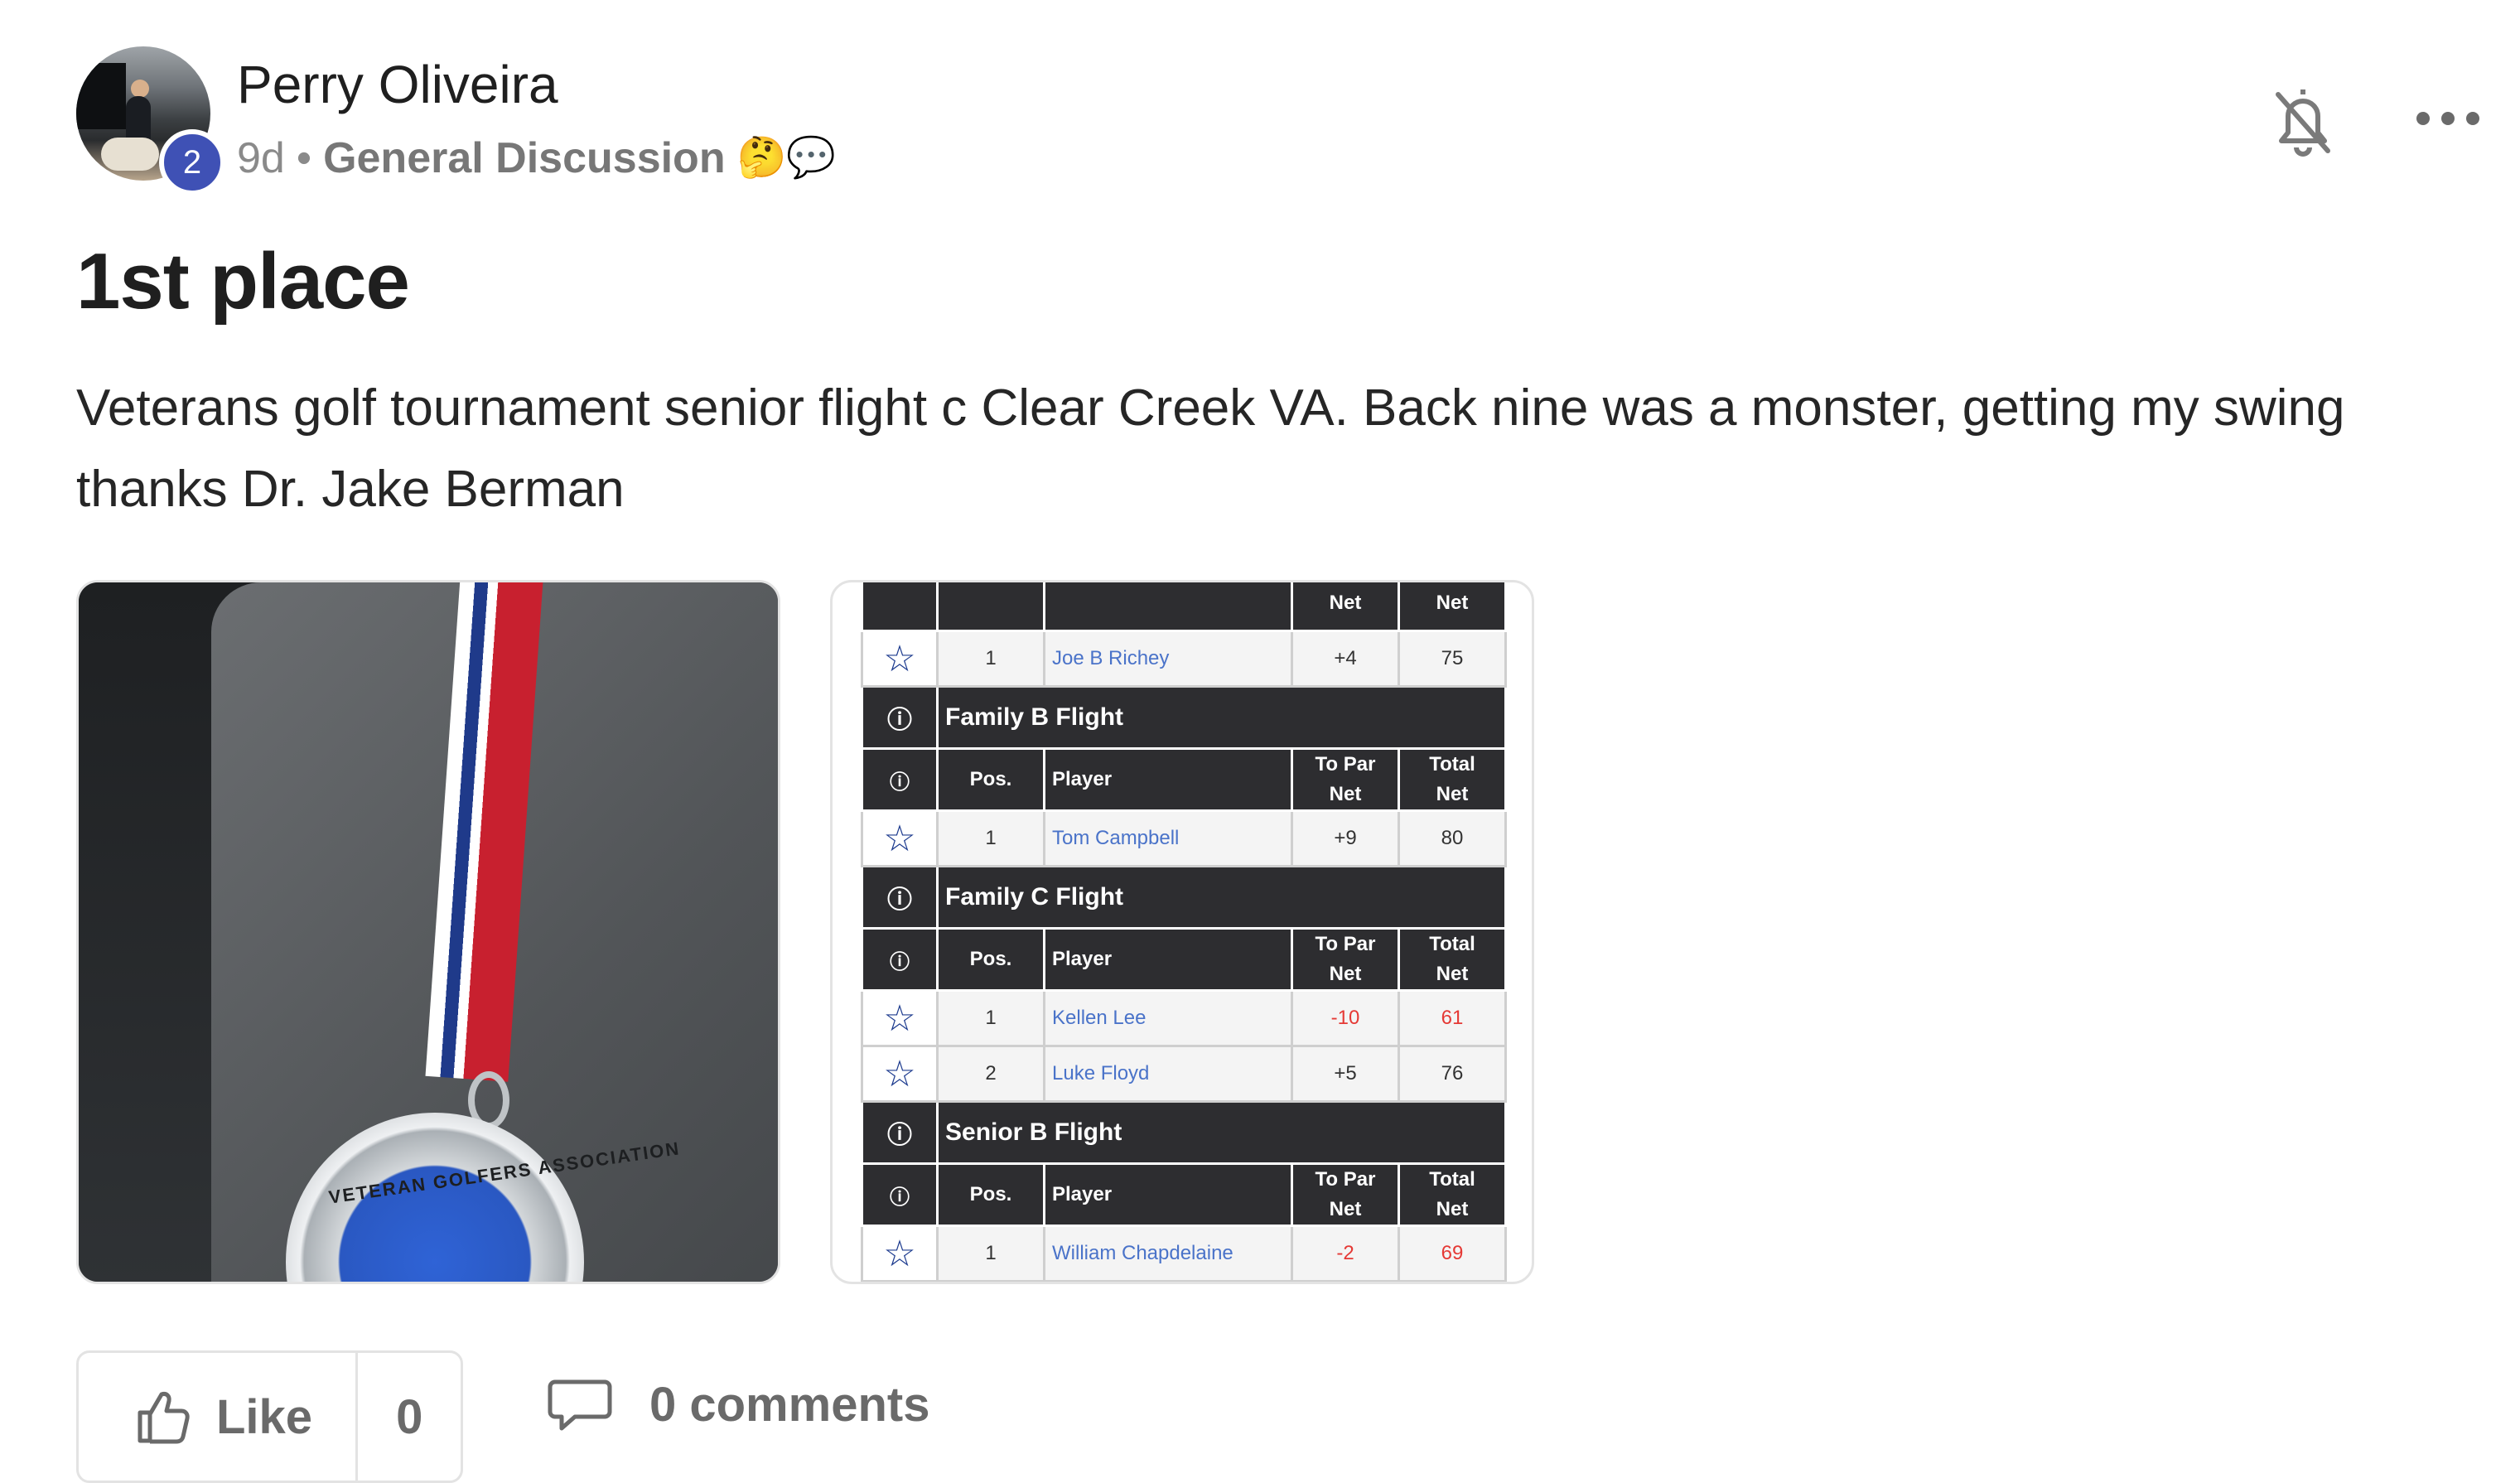 This screenshot has width=2520, height=1483. Describe the element at coordinates (164, 1418) in the screenshot. I see `thumbs-up-icon` at that location.